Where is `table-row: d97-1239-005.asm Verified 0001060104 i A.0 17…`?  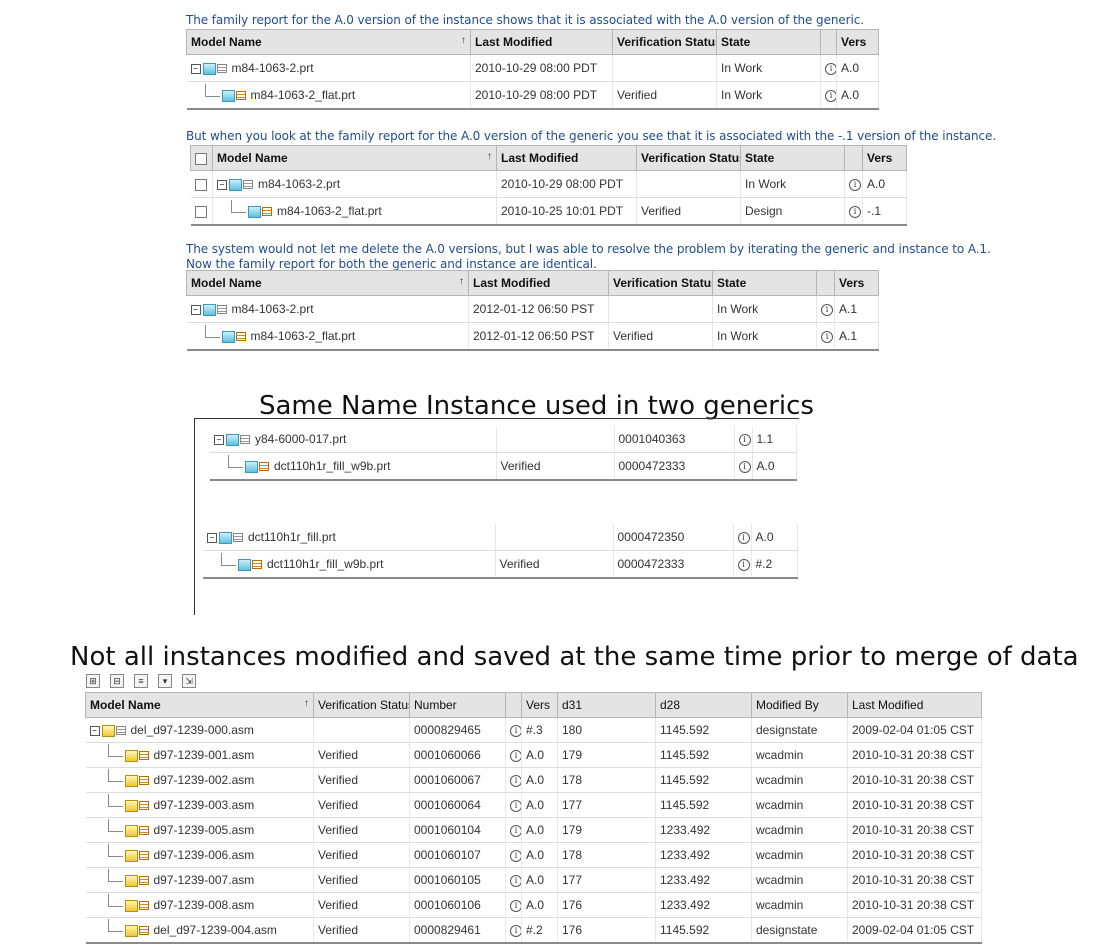 table-row: d97-1239-005.asm Verified 0001060104 i A.0 17… is located at coordinates (533, 830).